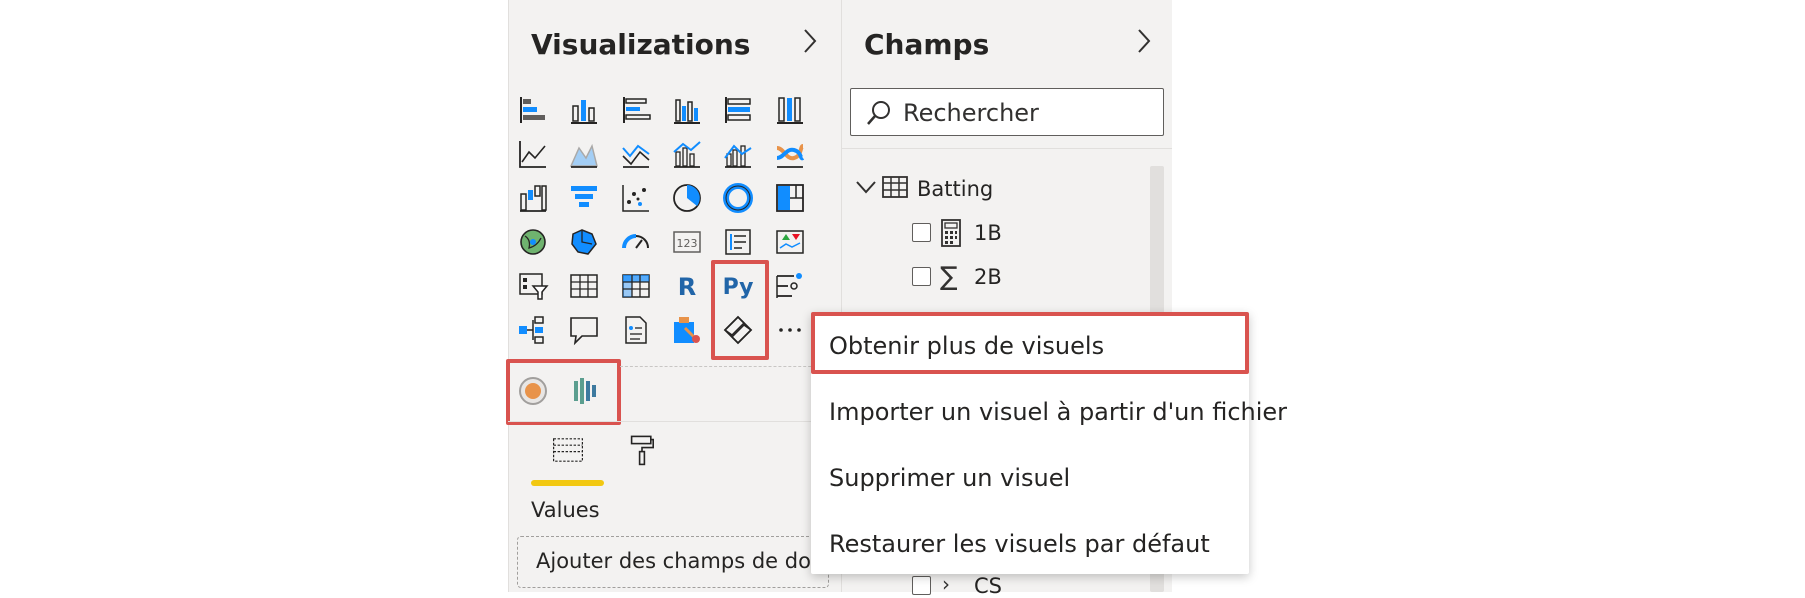 This screenshot has width=1805, height=598. I want to click on divider-dashed, so click(723, 366).